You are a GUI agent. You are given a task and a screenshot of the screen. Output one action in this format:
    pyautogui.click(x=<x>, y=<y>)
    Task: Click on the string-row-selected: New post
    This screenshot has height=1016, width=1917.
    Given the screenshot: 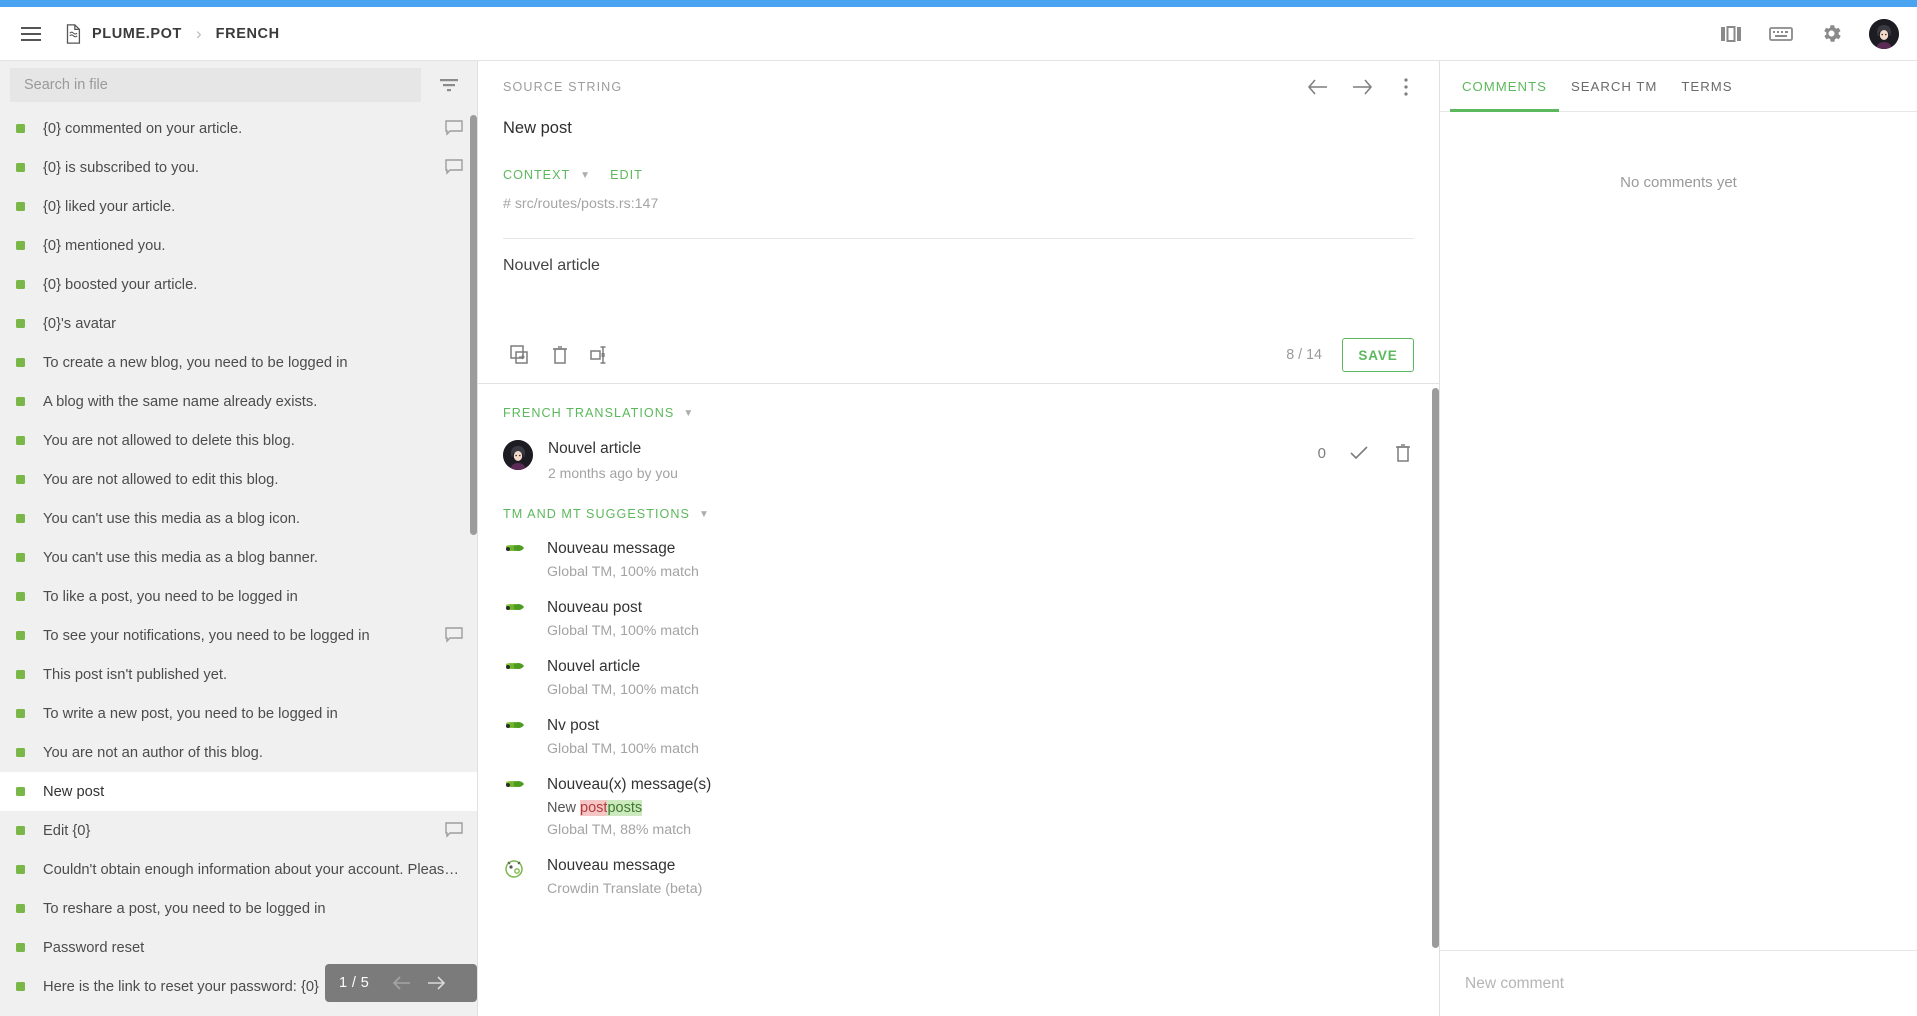 What is the action you would take?
    pyautogui.click(x=238, y=791)
    